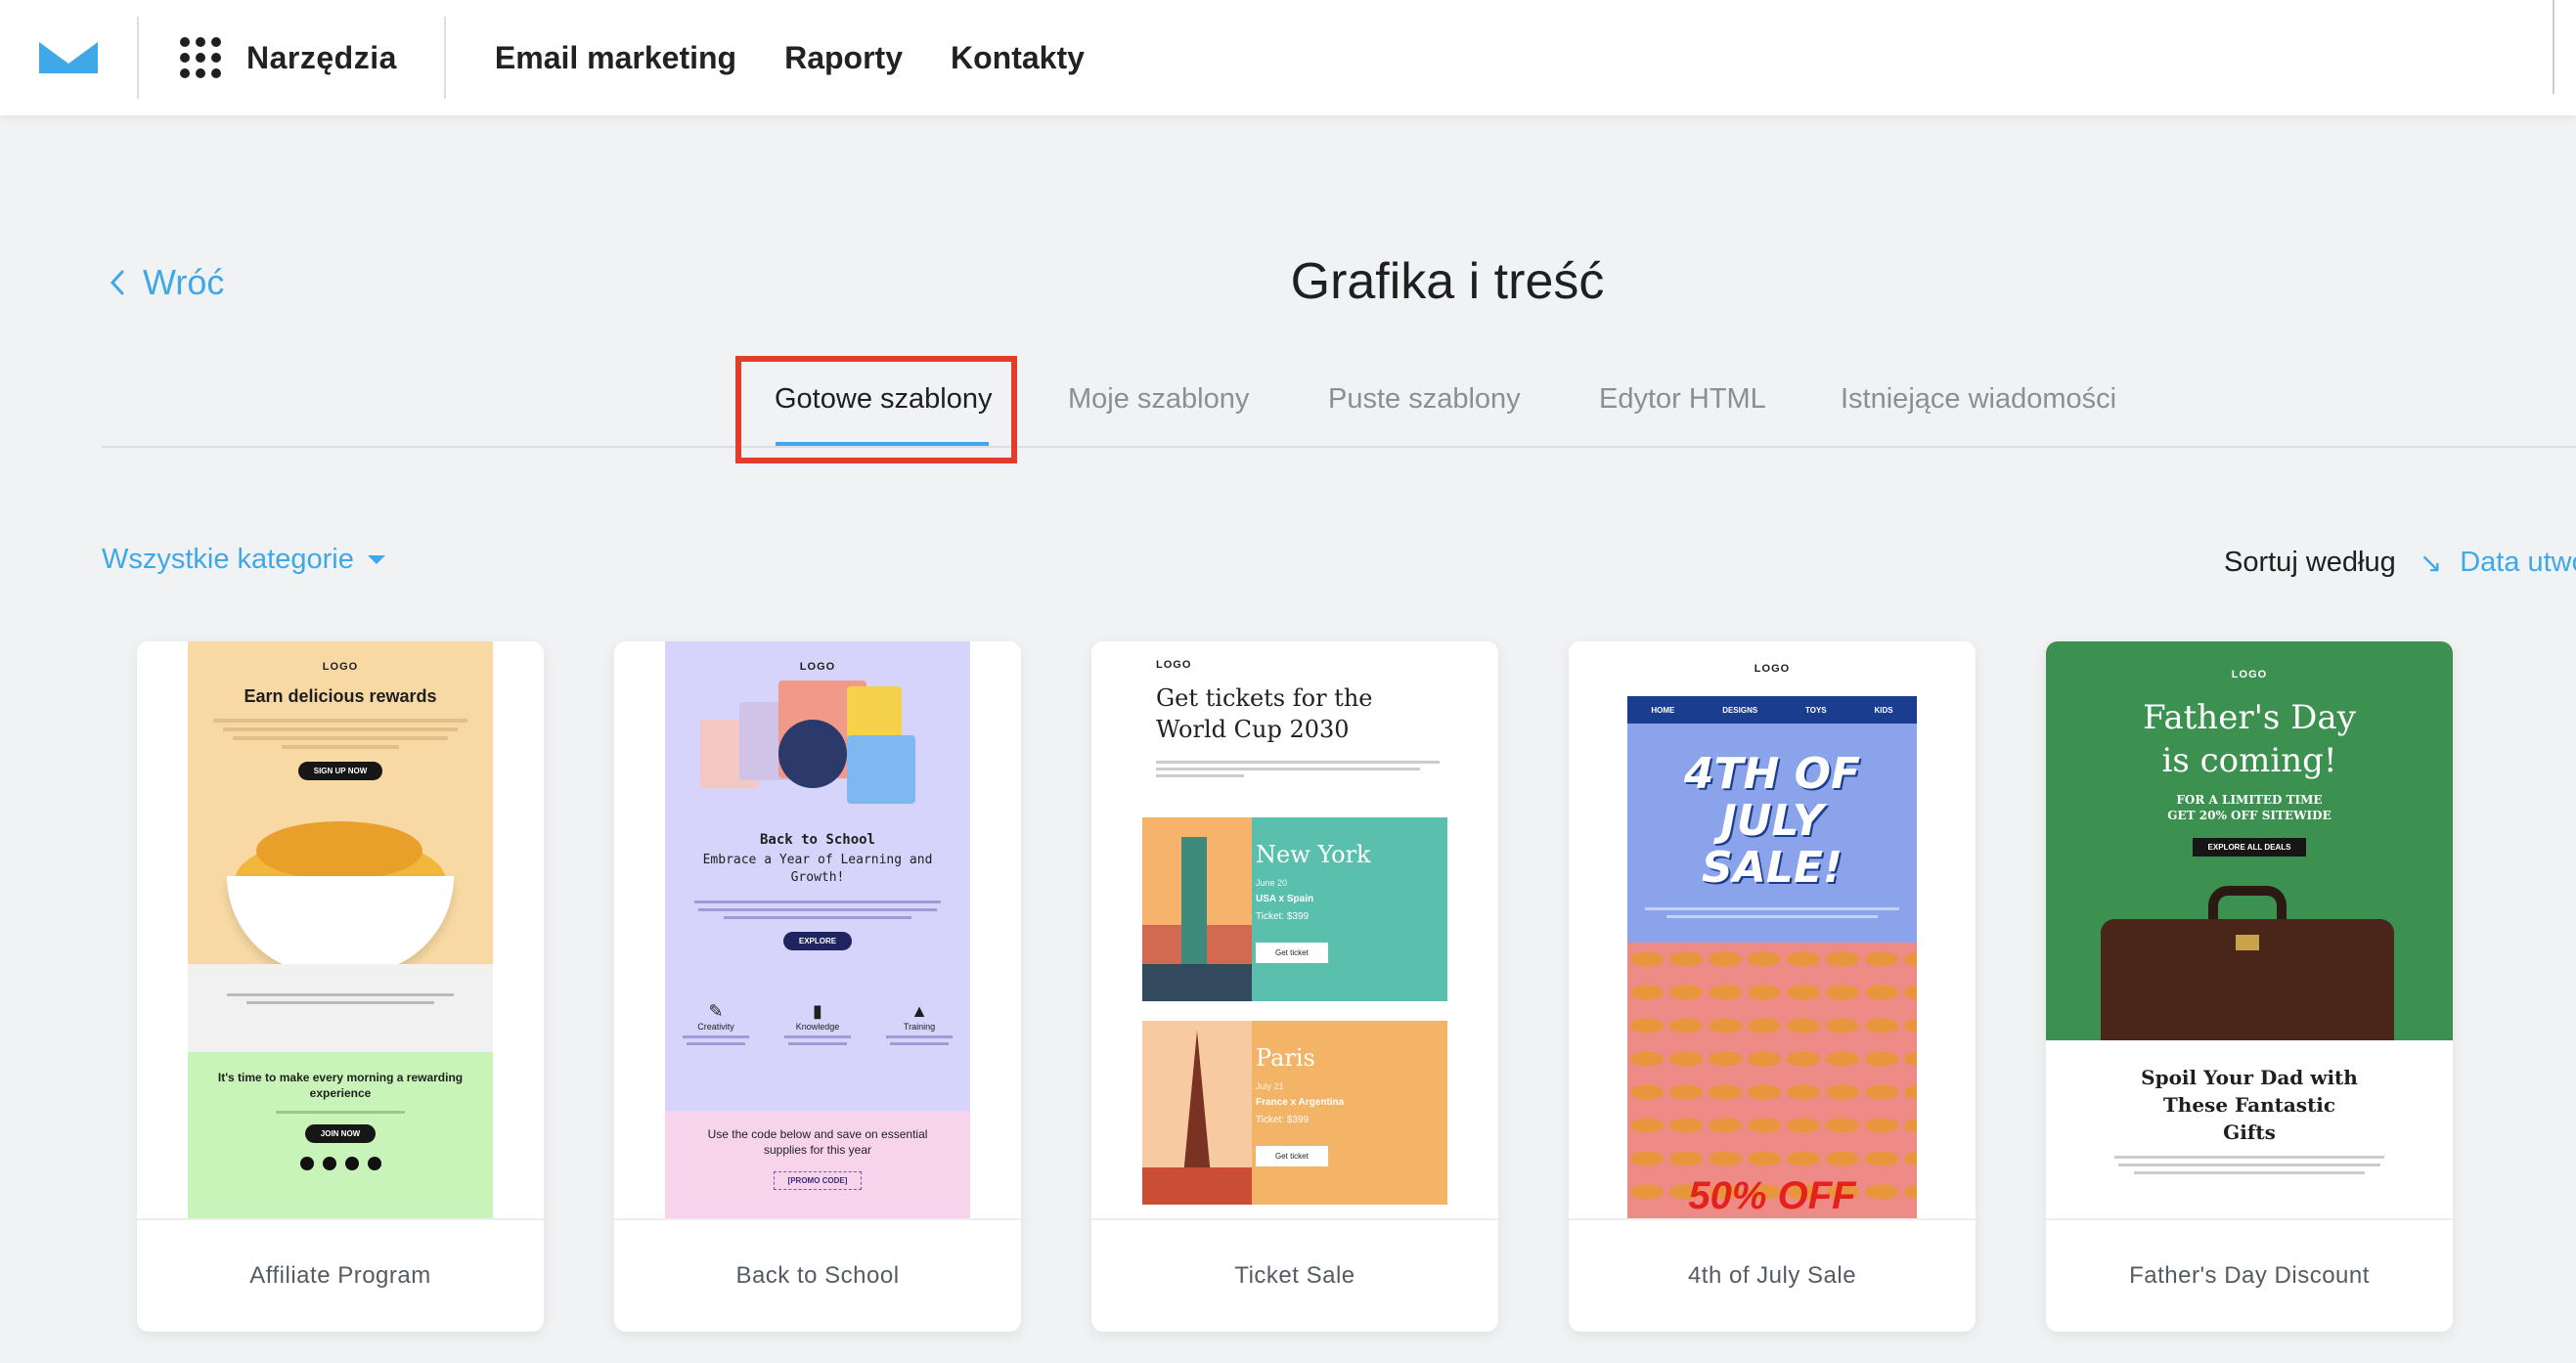  I want to click on event-match: USA x Spain, so click(1285, 899).